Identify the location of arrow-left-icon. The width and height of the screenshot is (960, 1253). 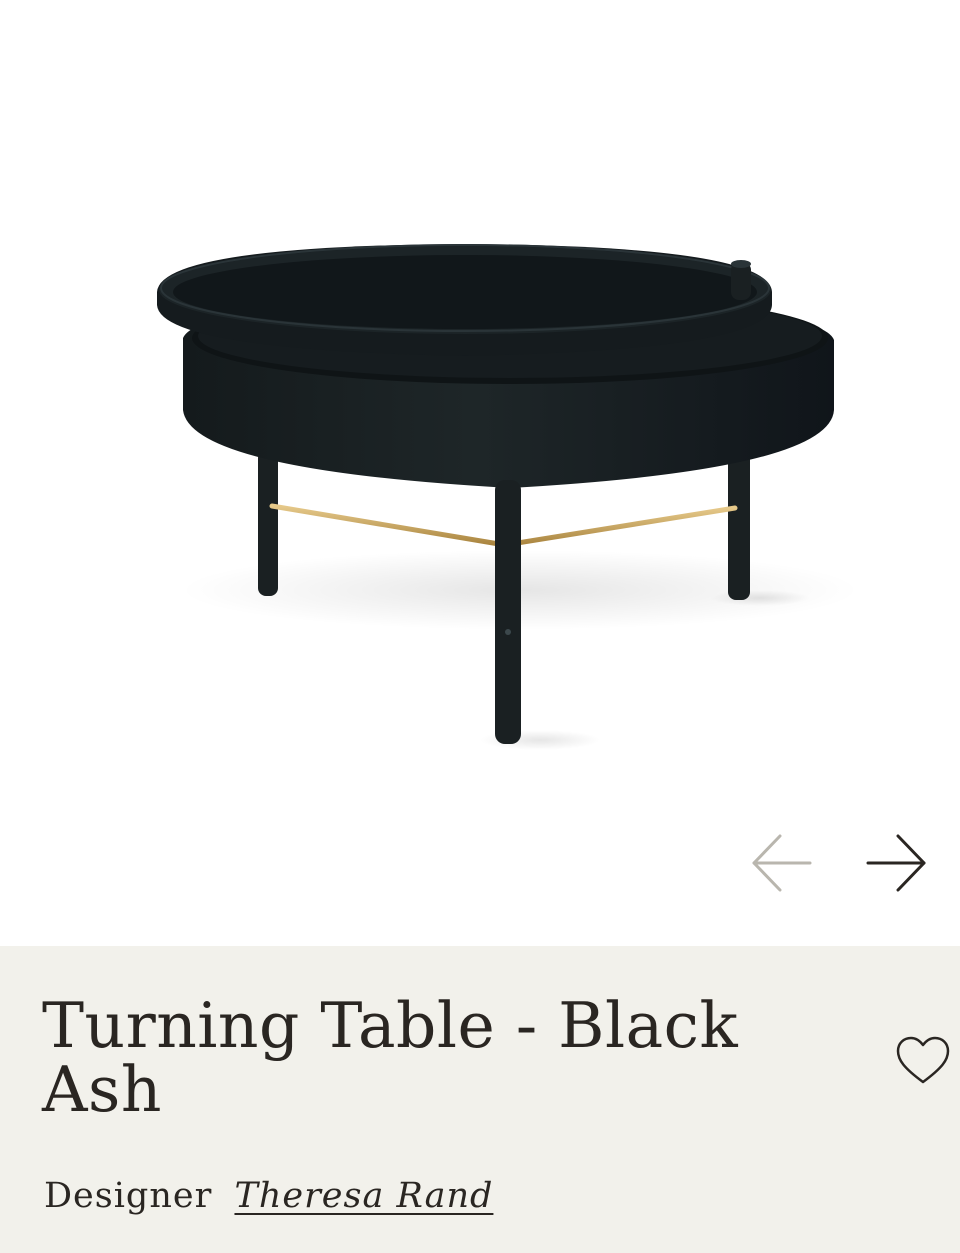
(781, 863).